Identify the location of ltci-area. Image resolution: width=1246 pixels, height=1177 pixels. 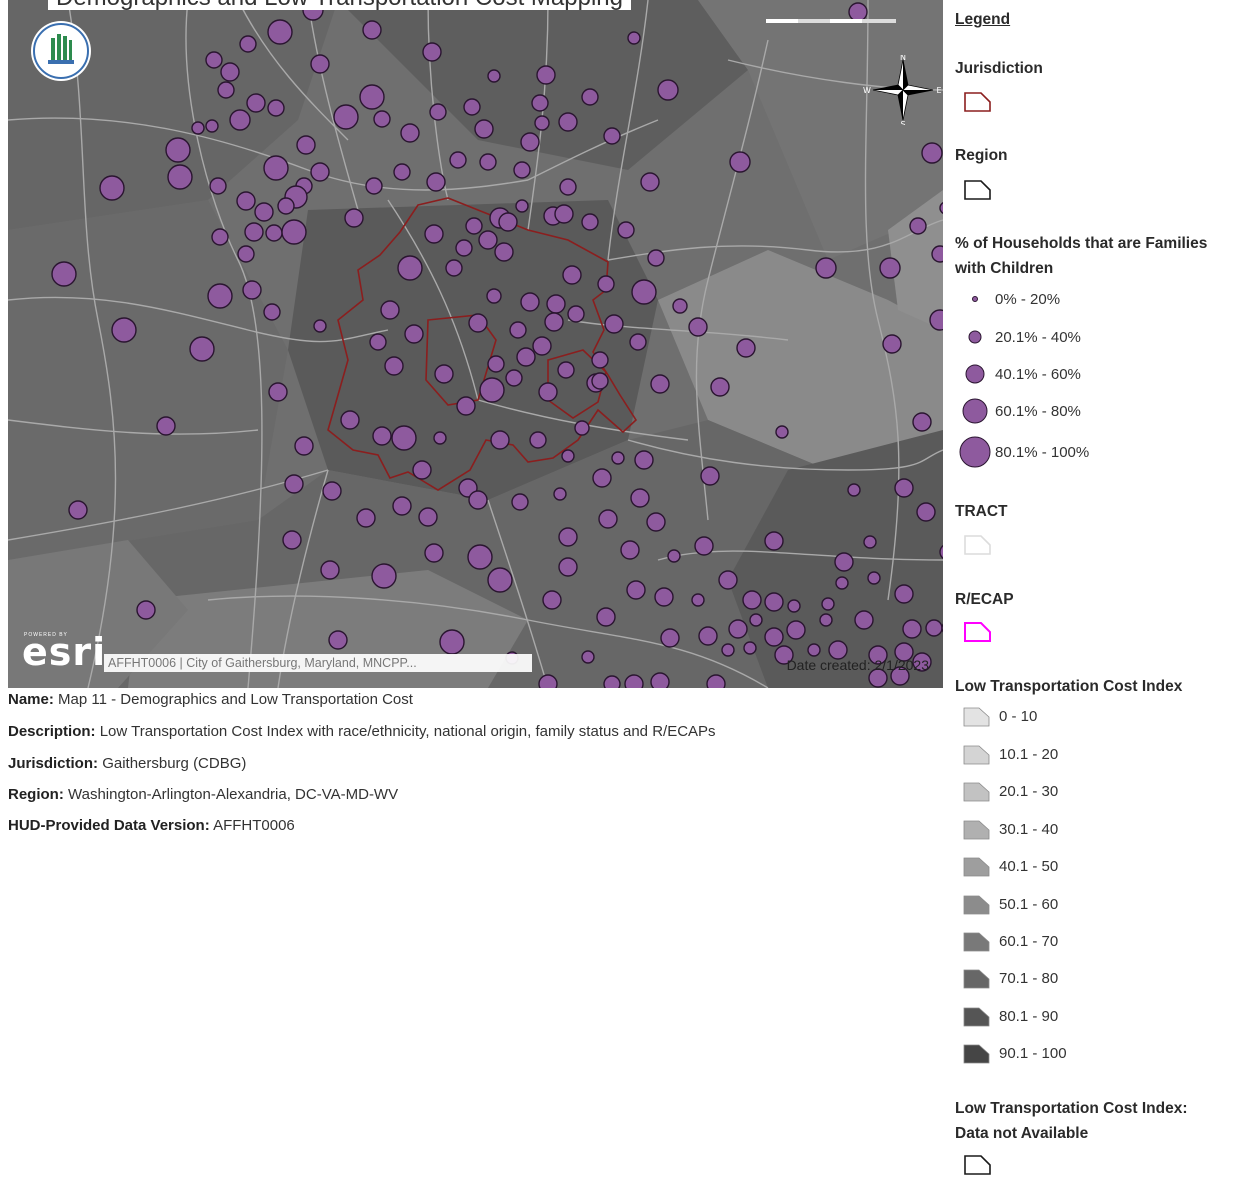
(543, 85).